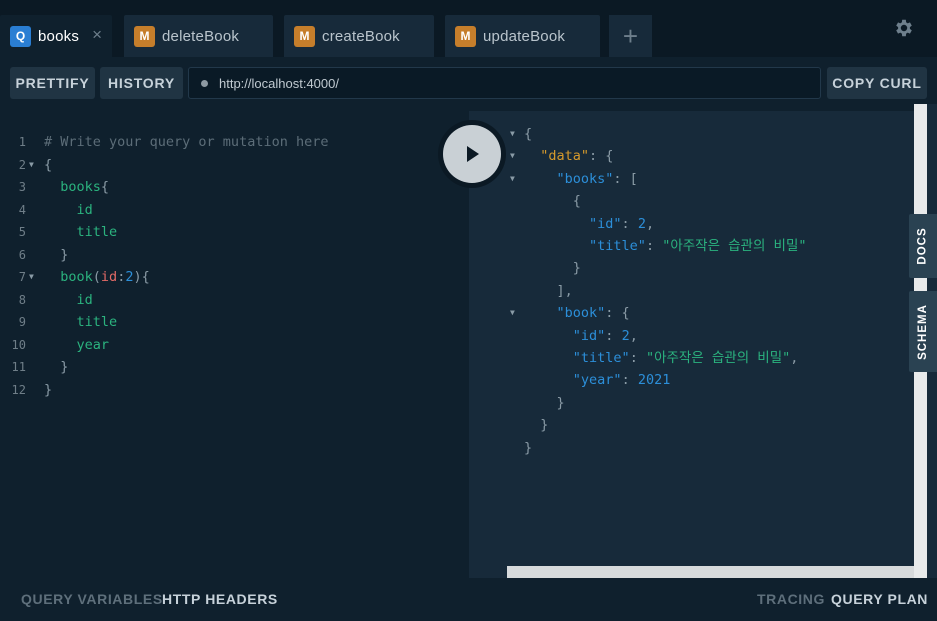 The width and height of the screenshot is (937, 621). I want to click on query-plan-tab: QUERY PLAN, so click(879, 599).